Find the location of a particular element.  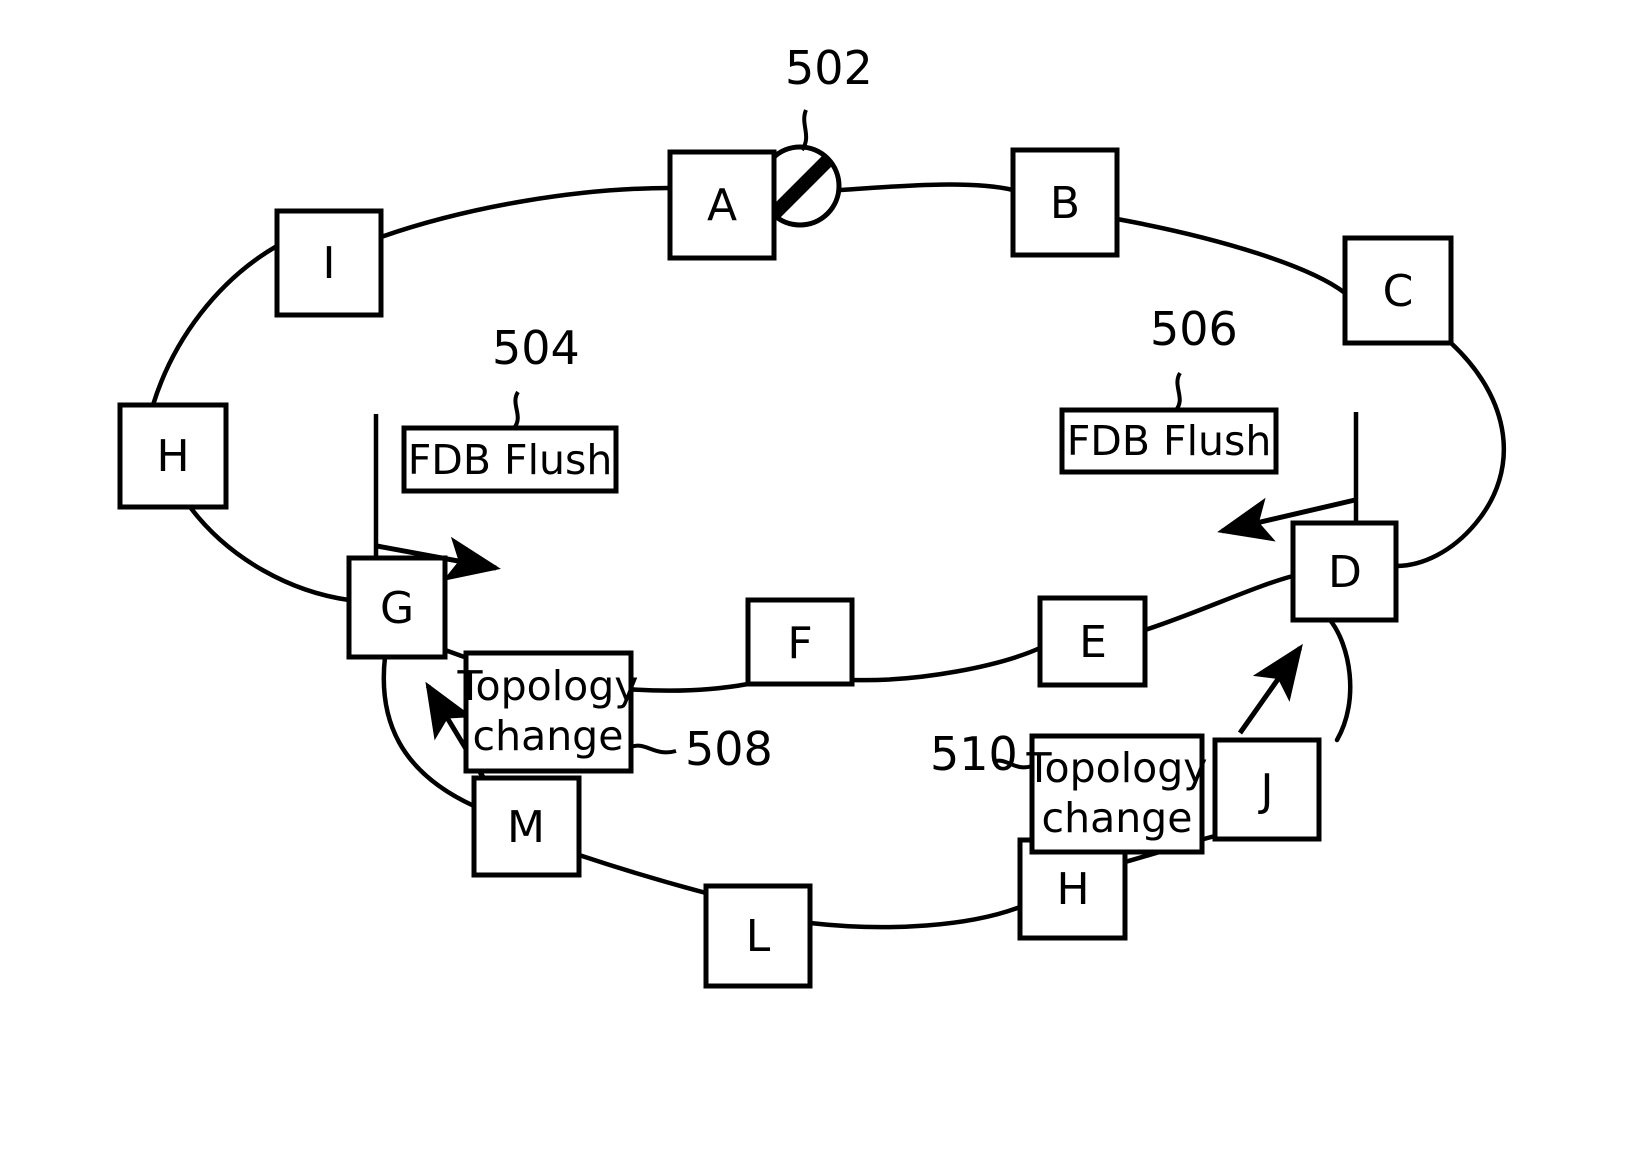

node-g: G is located at coordinates (397, 607).